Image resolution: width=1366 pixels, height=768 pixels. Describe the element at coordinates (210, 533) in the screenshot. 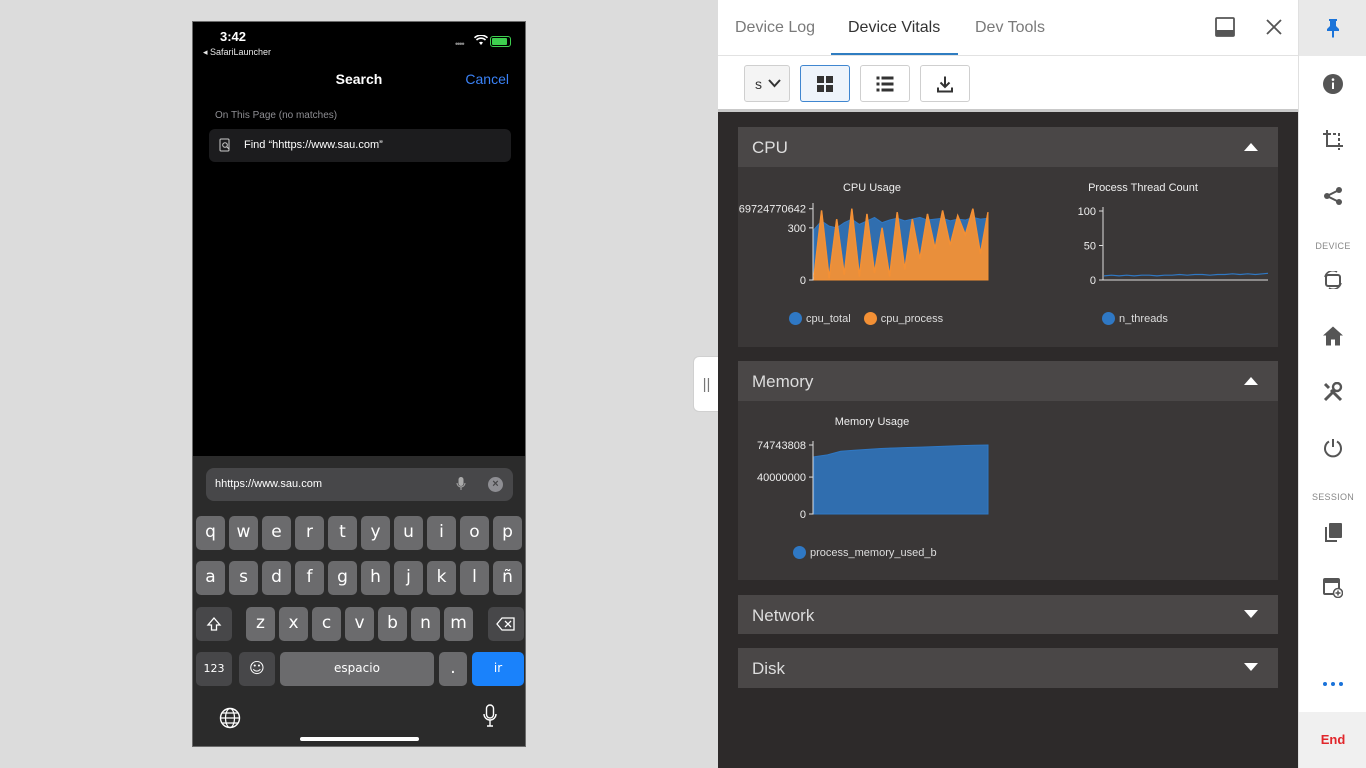

I see `key-q: q` at that location.